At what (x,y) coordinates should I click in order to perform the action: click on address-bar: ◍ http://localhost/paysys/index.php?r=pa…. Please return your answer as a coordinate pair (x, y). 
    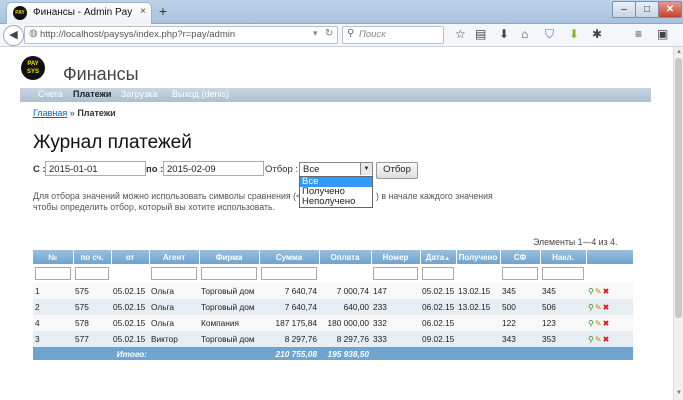
    Looking at the image, I should click on (181, 35).